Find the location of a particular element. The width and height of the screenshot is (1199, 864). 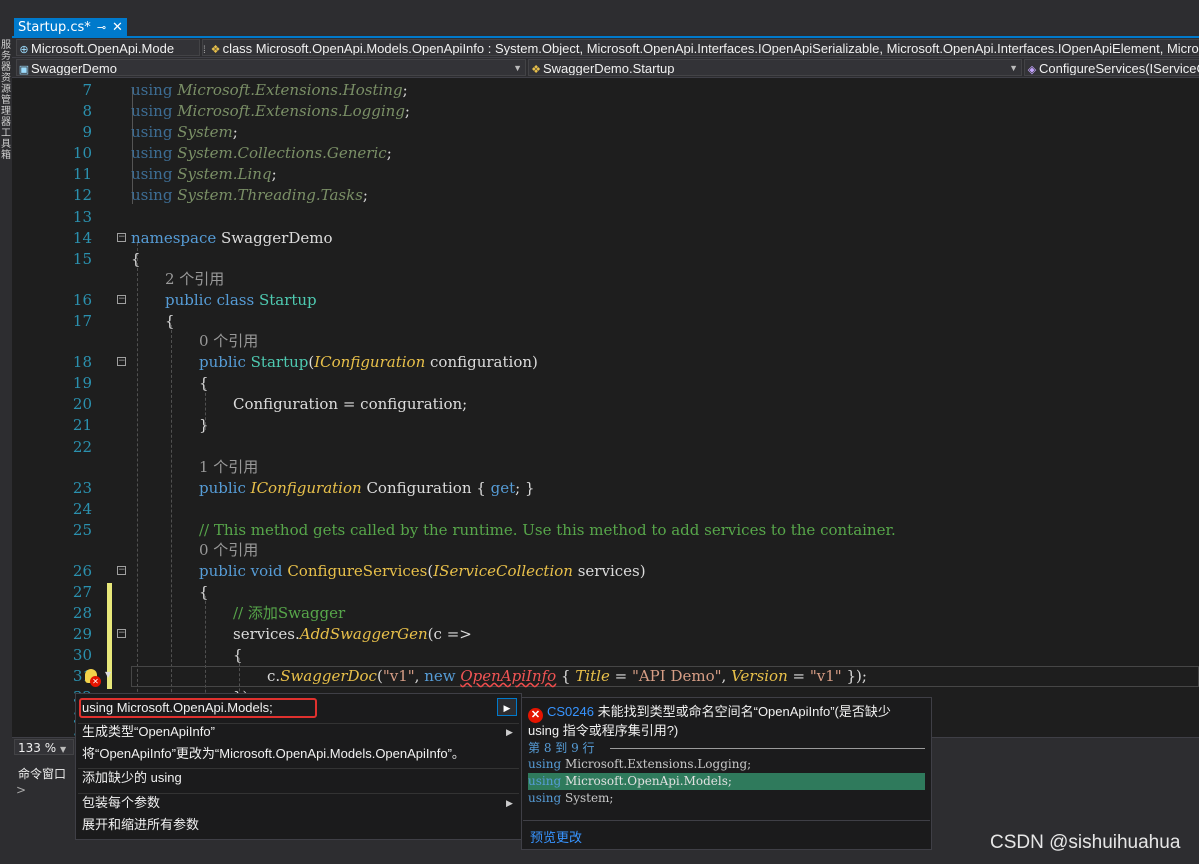

preview-changes-link: 预览更改 is located at coordinates (556, 836).